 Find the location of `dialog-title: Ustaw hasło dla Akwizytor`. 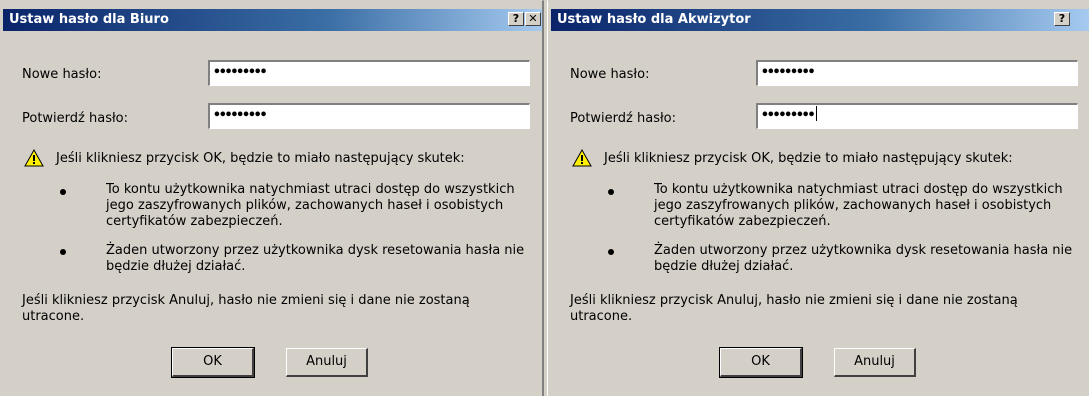

dialog-title: Ustaw hasło dla Akwizytor is located at coordinates (654, 19).